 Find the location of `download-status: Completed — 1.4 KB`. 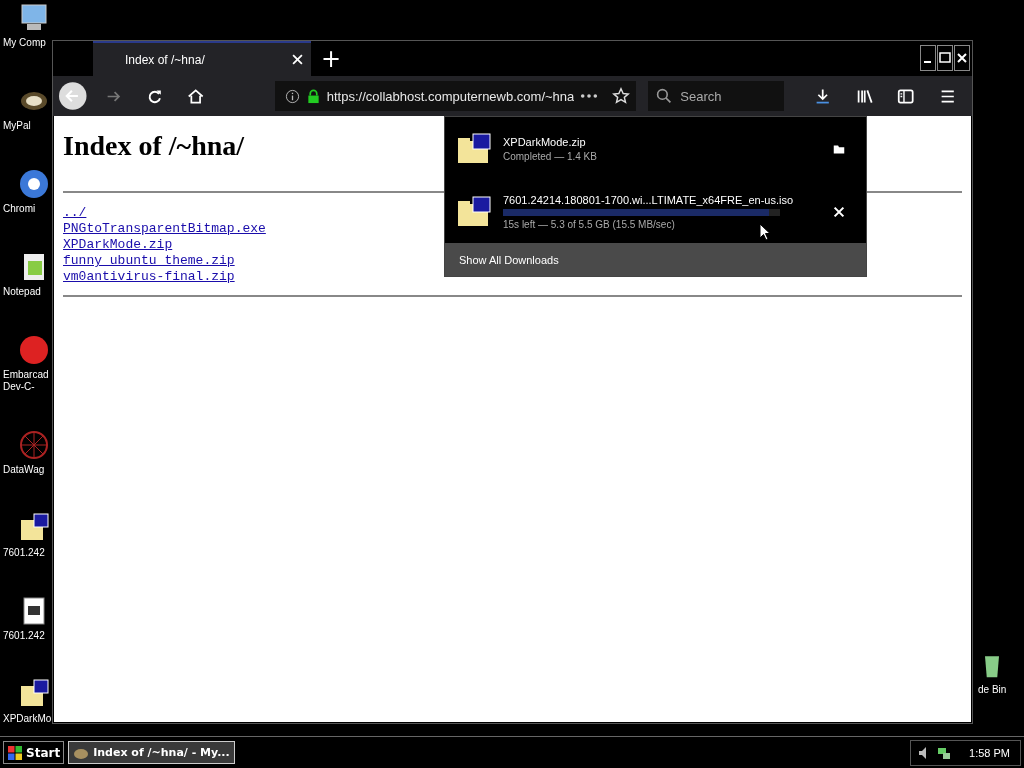

download-status: Completed — 1.4 KB is located at coordinates (550, 156).